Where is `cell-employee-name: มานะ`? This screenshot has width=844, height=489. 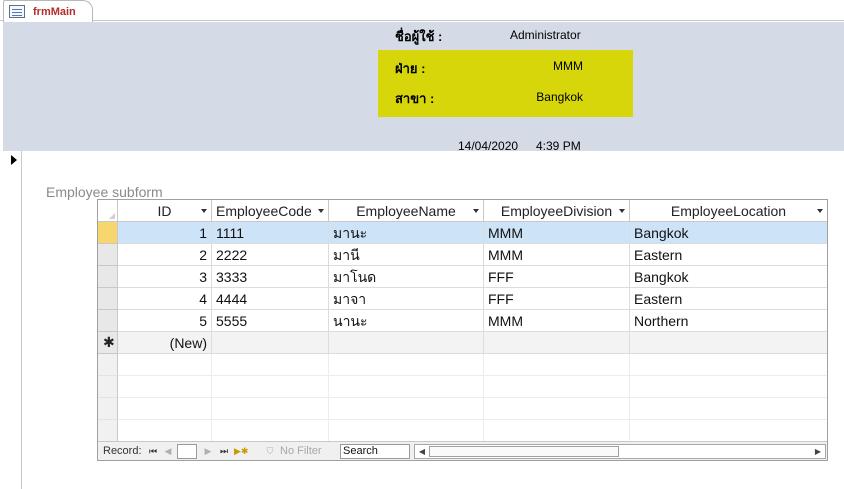 cell-employee-name: มานะ is located at coordinates (406, 233).